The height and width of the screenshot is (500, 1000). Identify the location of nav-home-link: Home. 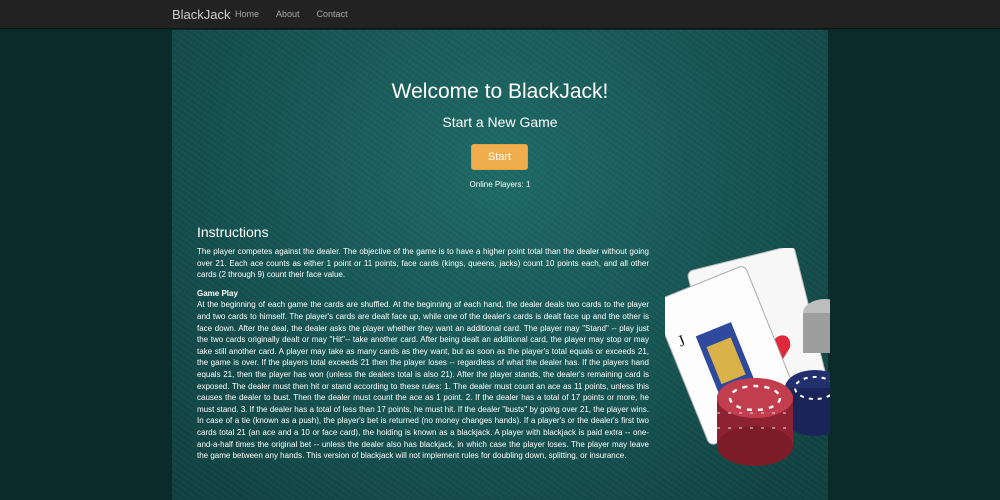
(247, 14).